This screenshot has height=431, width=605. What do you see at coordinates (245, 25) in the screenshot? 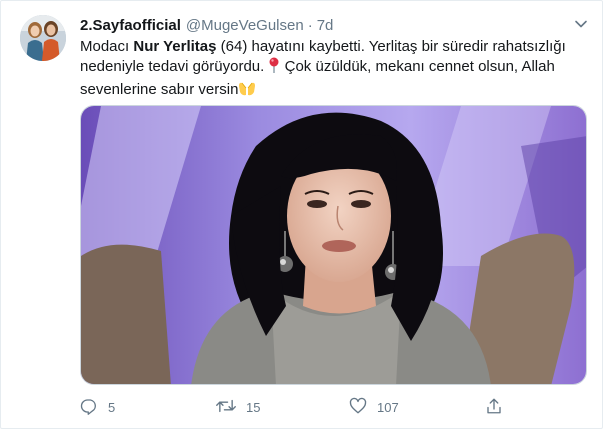
I see `user-handle: @MugeVeGulsen` at bounding box center [245, 25].